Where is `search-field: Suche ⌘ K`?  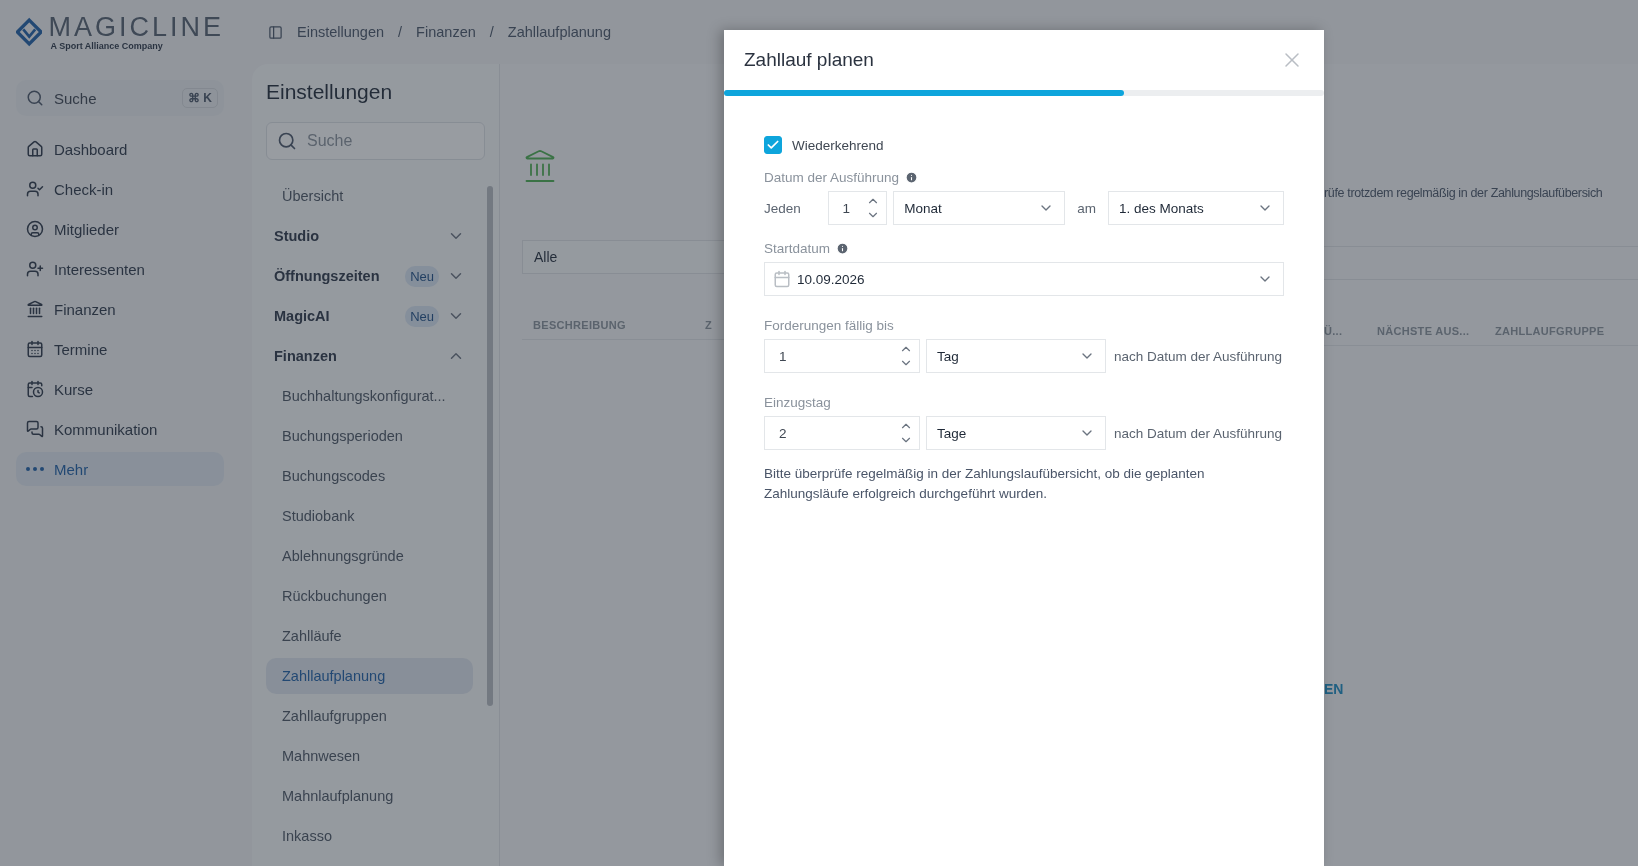
search-field: Suche ⌘ K is located at coordinates (120, 98).